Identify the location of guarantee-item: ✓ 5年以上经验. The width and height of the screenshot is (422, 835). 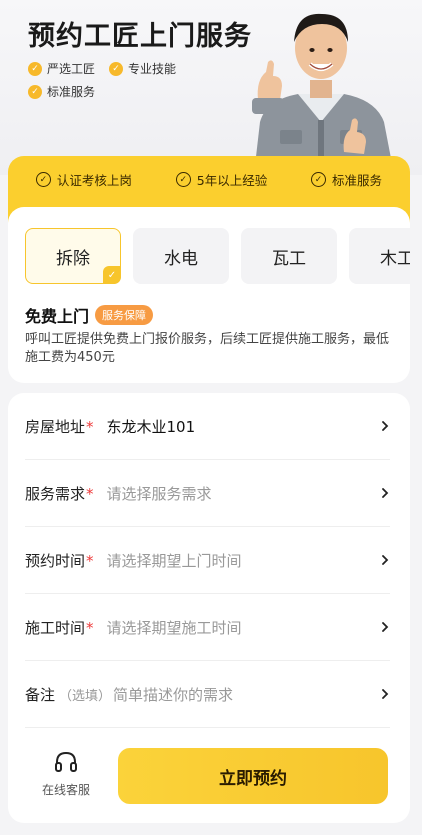
(221, 179).